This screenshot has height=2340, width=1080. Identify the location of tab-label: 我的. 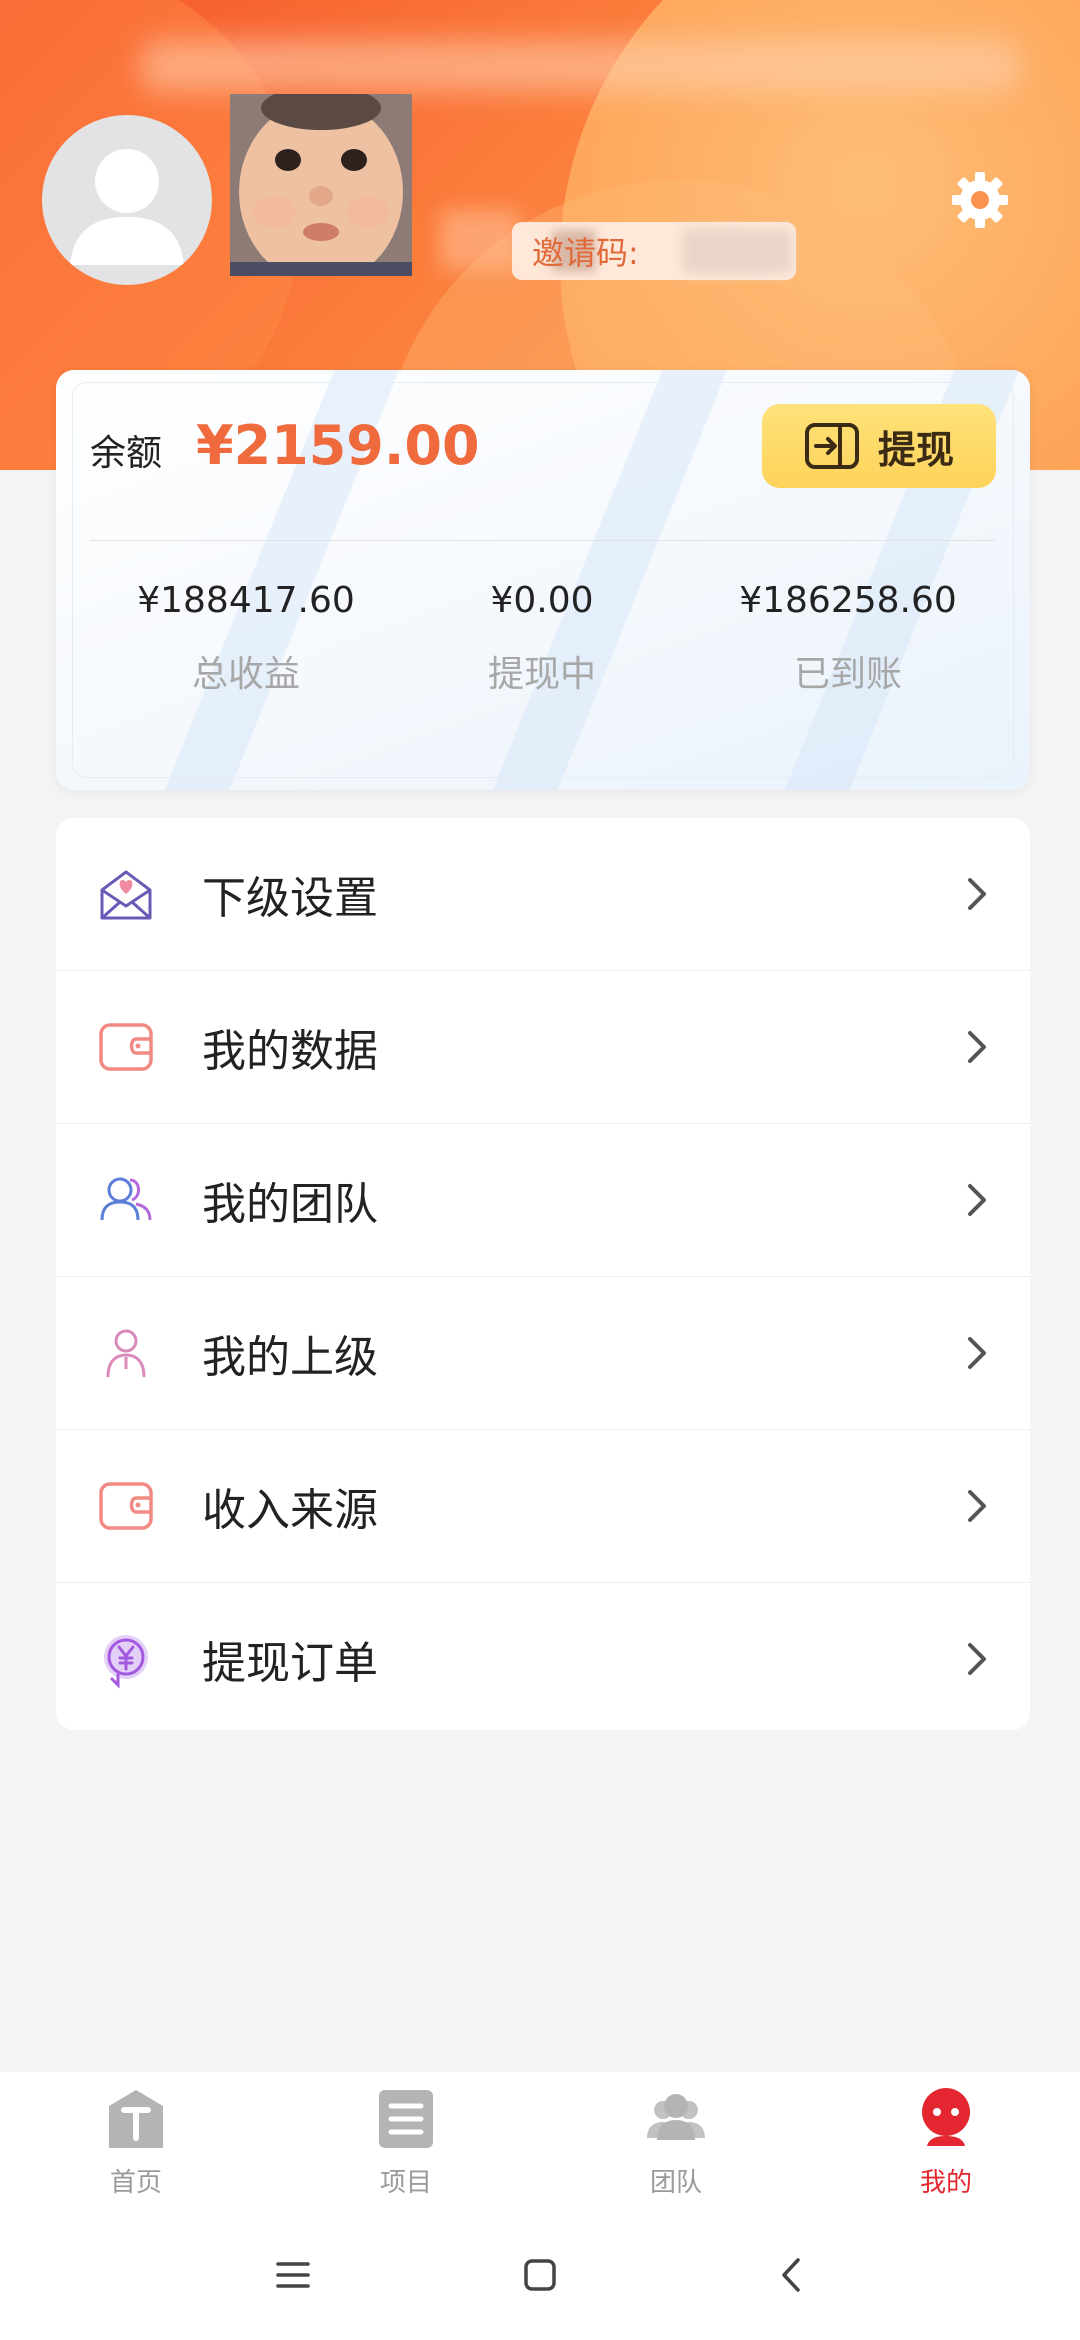
(945, 2183).